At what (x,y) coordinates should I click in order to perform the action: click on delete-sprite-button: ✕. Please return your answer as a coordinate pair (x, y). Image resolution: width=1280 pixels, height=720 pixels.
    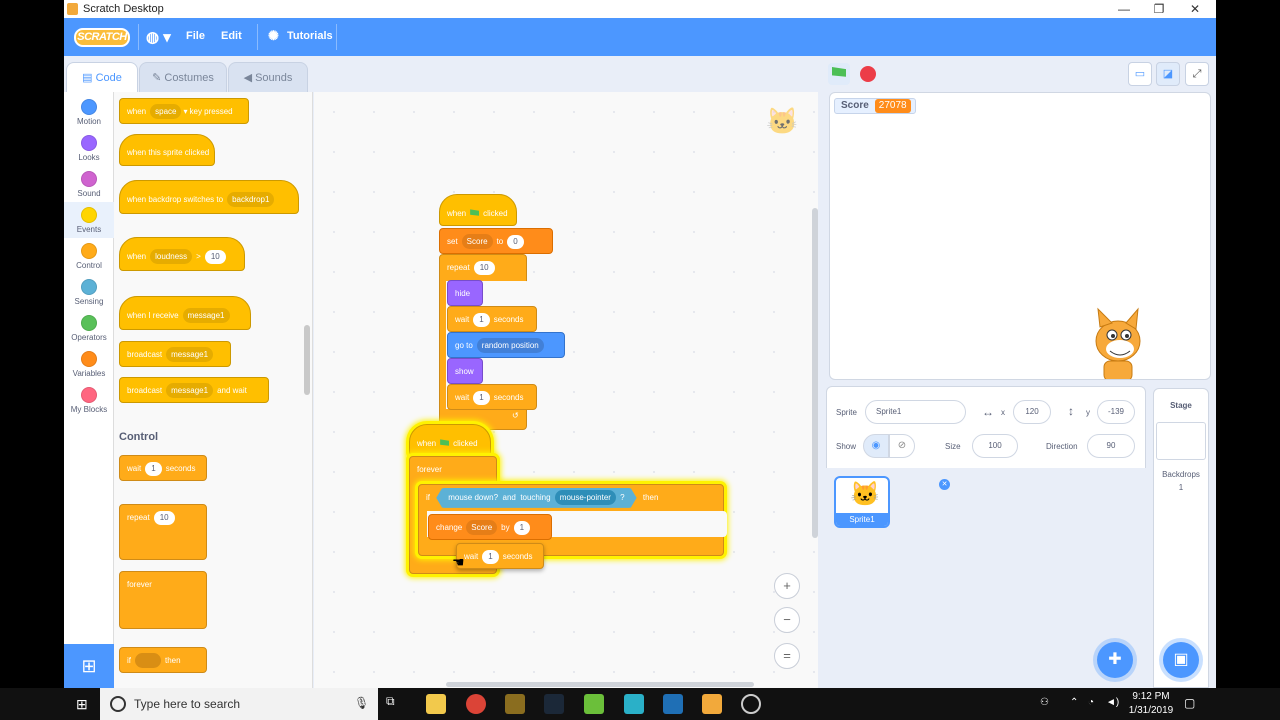
    Looking at the image, I should click on (944, 484).